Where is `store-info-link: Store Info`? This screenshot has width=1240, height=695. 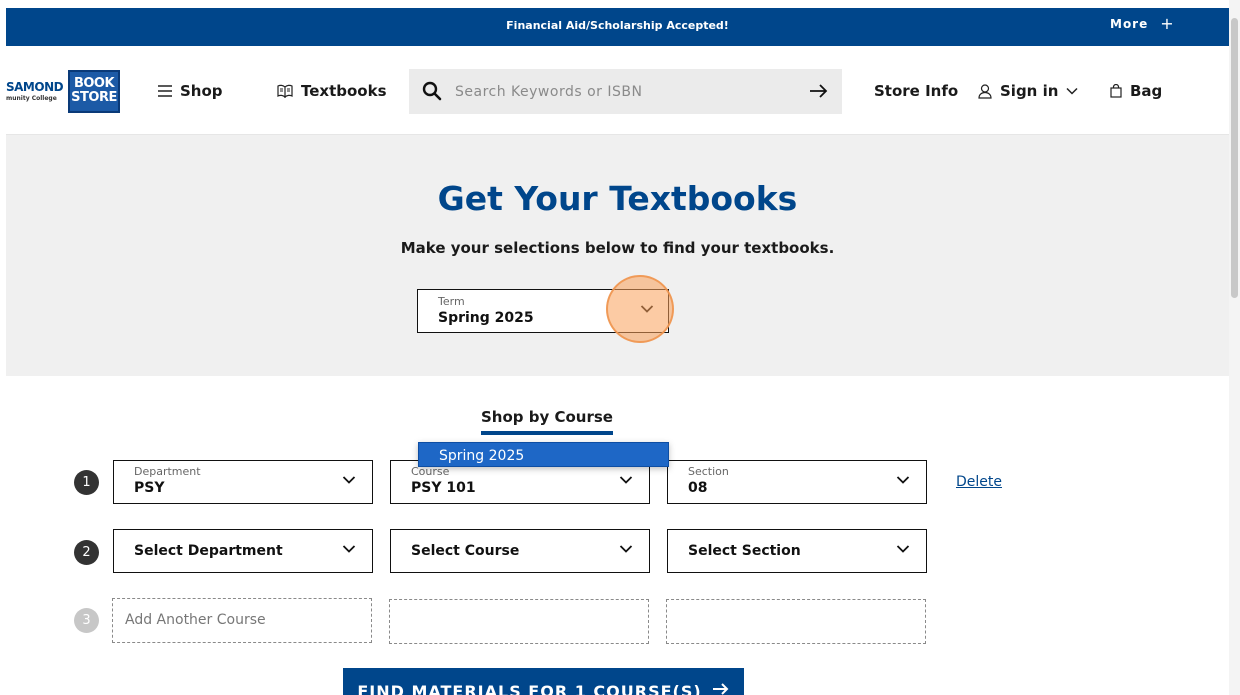
store-info-link: Store Info is located at coordinates (916, 91).